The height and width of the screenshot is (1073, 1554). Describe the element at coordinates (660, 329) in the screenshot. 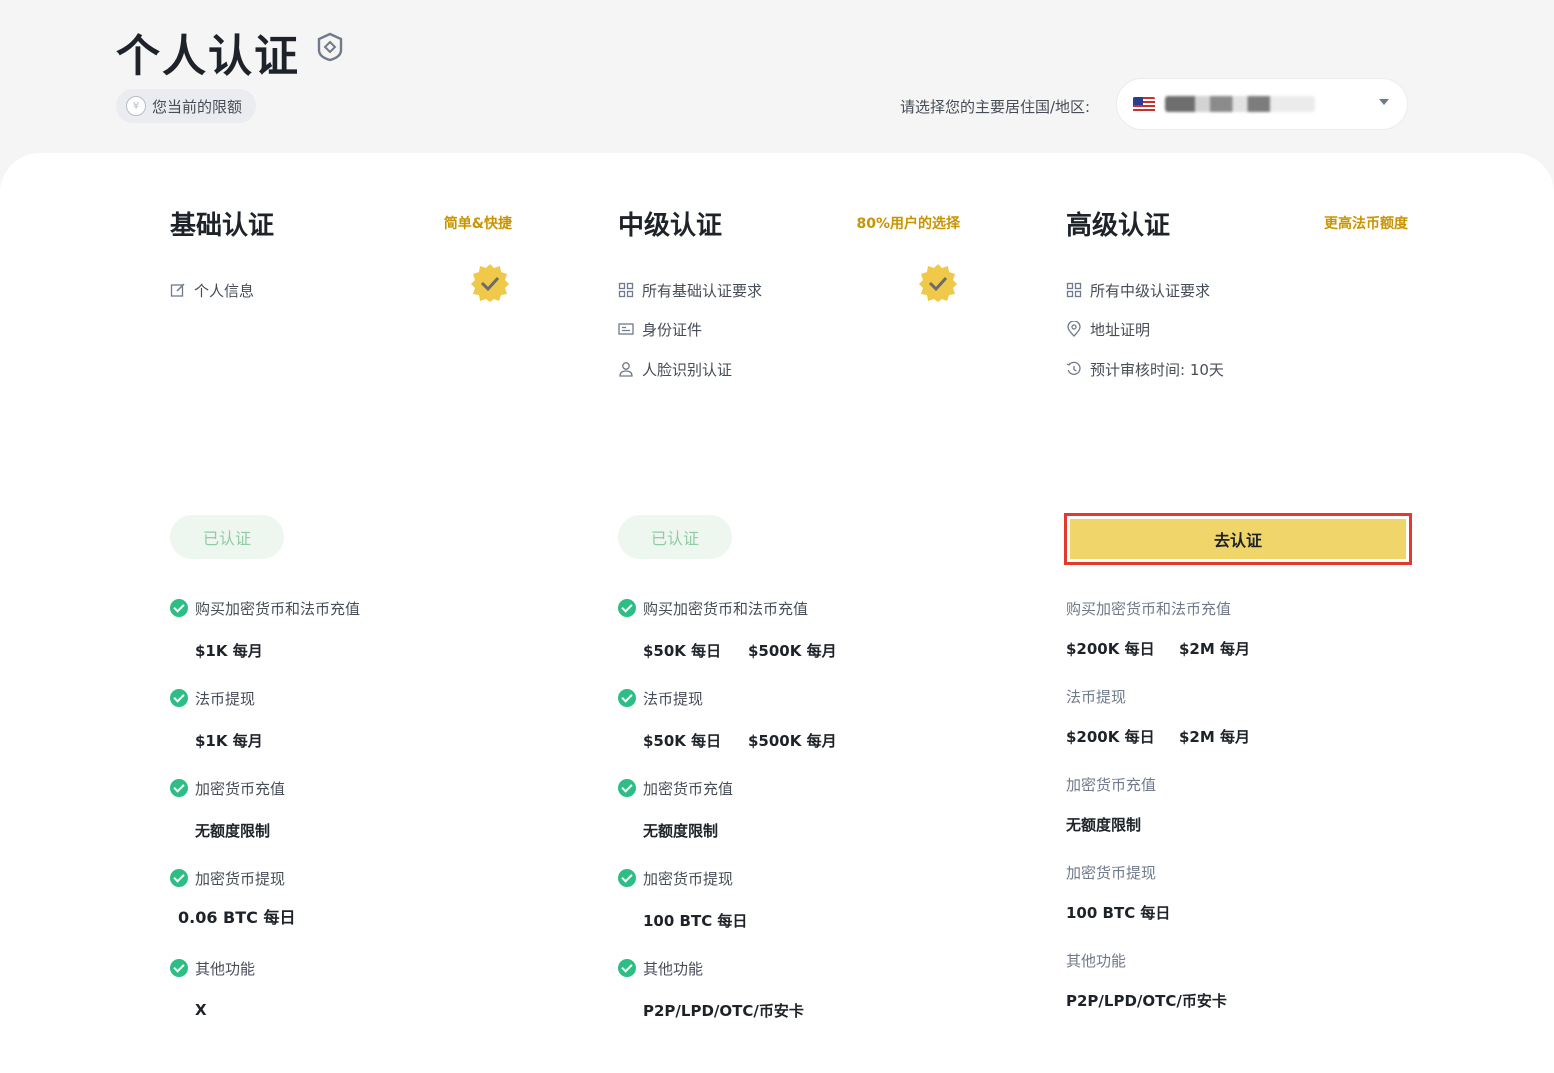

I see `requirement-item: 身份证件` at that location.